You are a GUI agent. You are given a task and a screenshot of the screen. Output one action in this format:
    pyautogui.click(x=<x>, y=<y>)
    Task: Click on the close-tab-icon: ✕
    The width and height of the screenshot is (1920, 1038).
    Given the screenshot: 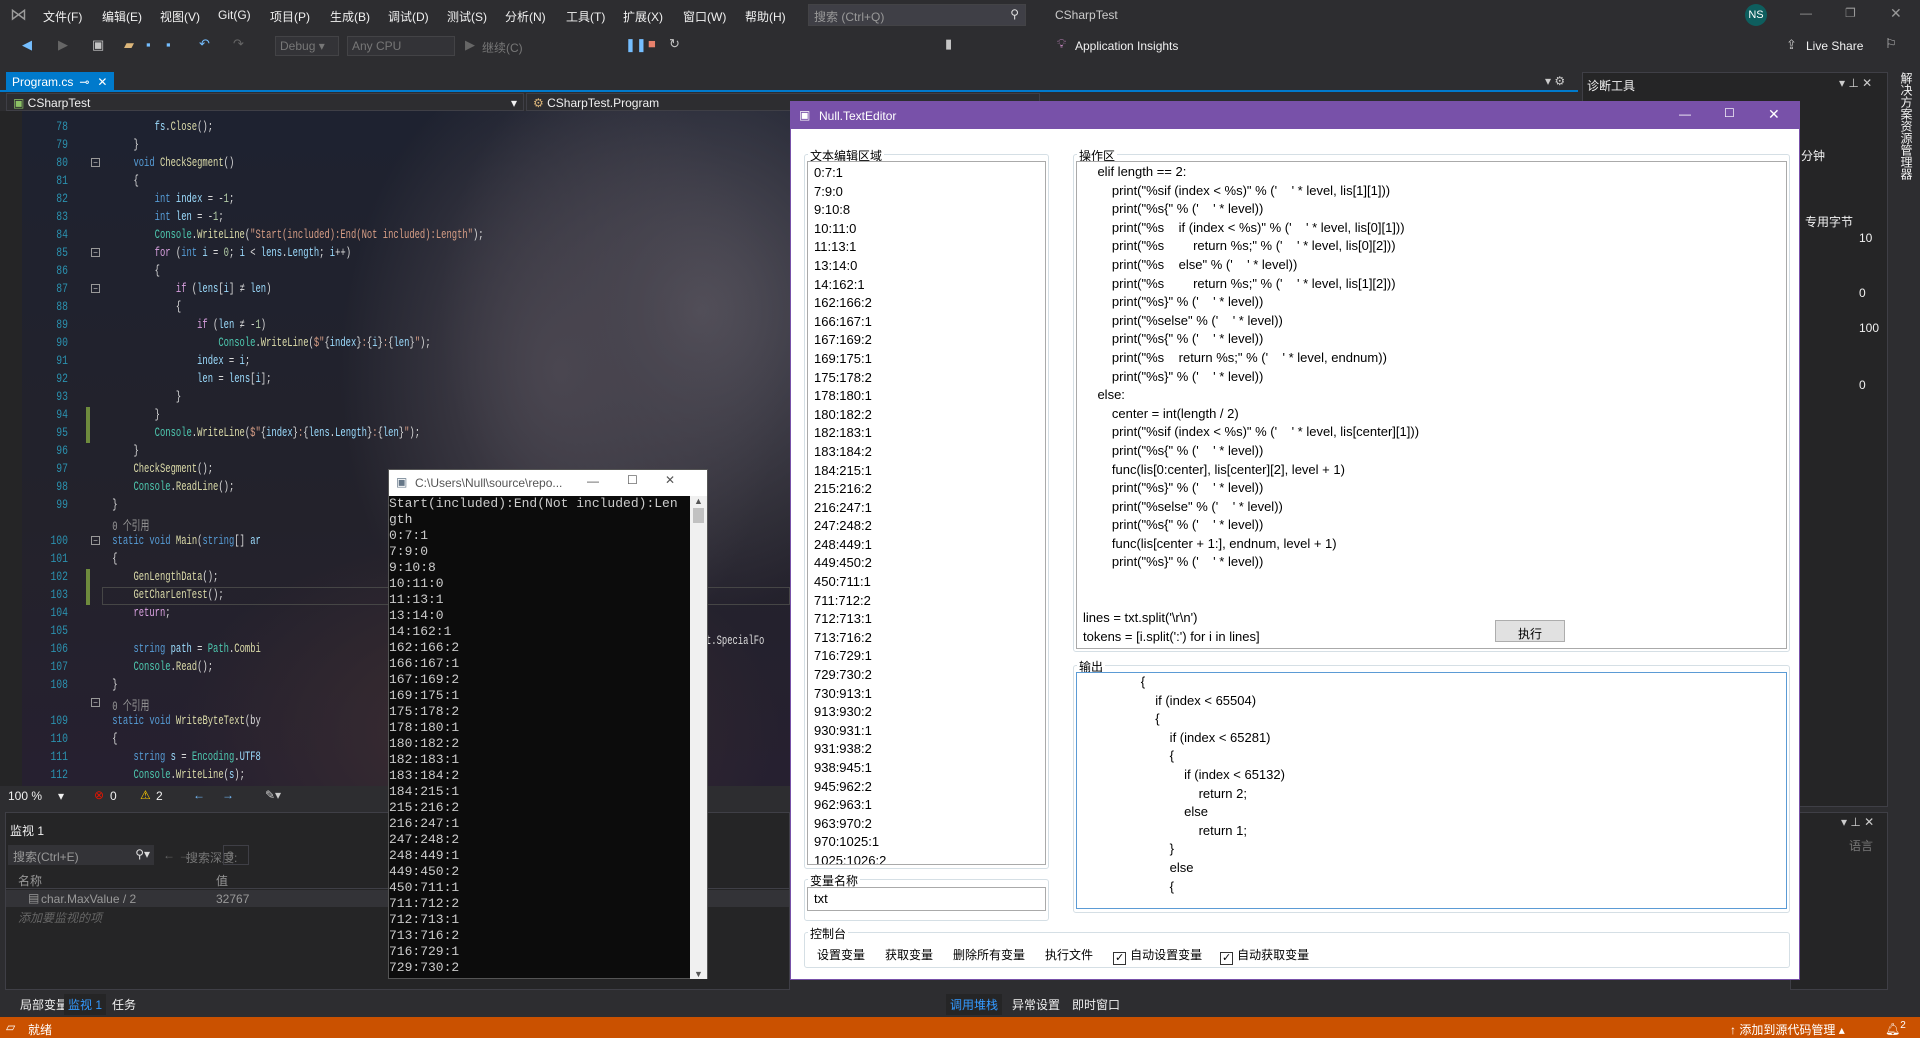 What is the action you would take?
    pyautogui.click(x=102, y=82)
    